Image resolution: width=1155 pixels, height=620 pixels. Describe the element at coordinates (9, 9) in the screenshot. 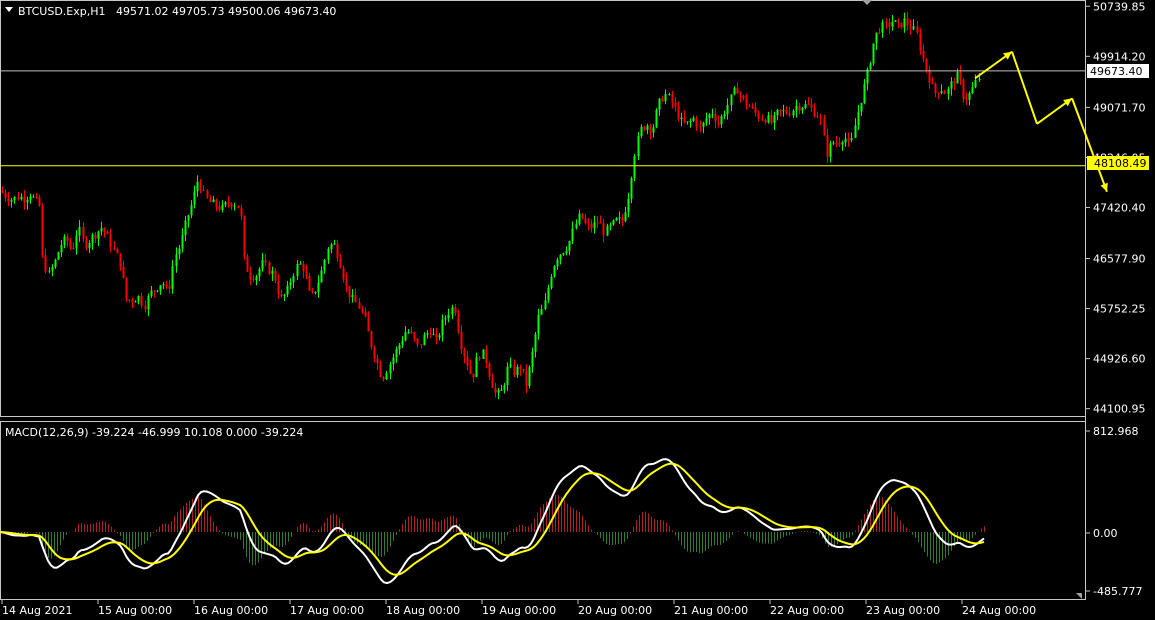

I see `triangle-down-icon` at that location.